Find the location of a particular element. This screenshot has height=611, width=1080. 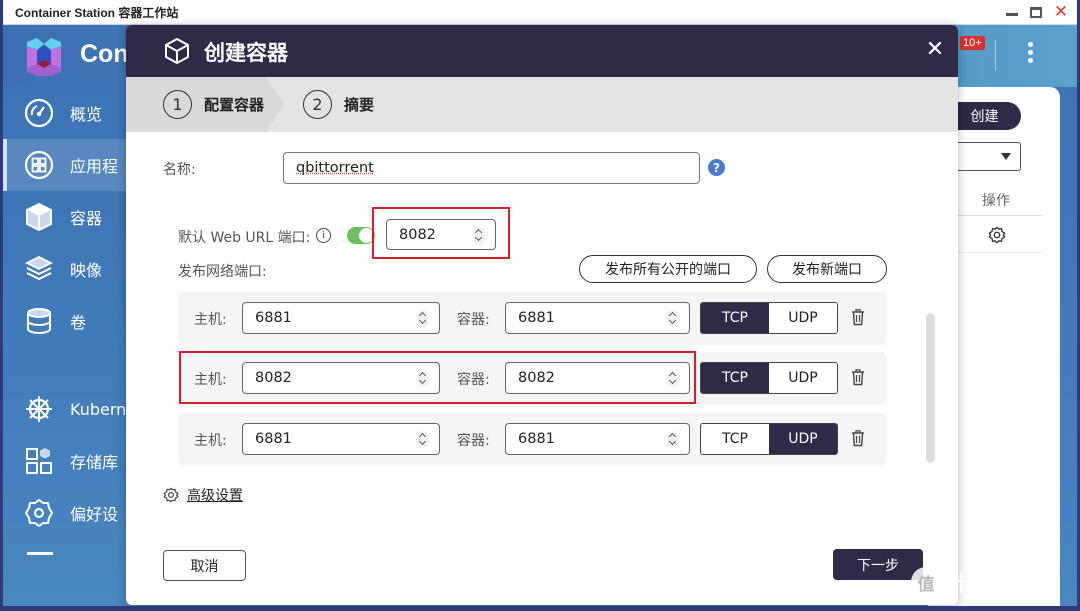

minimize-button is located at coordinates (1012, 12).